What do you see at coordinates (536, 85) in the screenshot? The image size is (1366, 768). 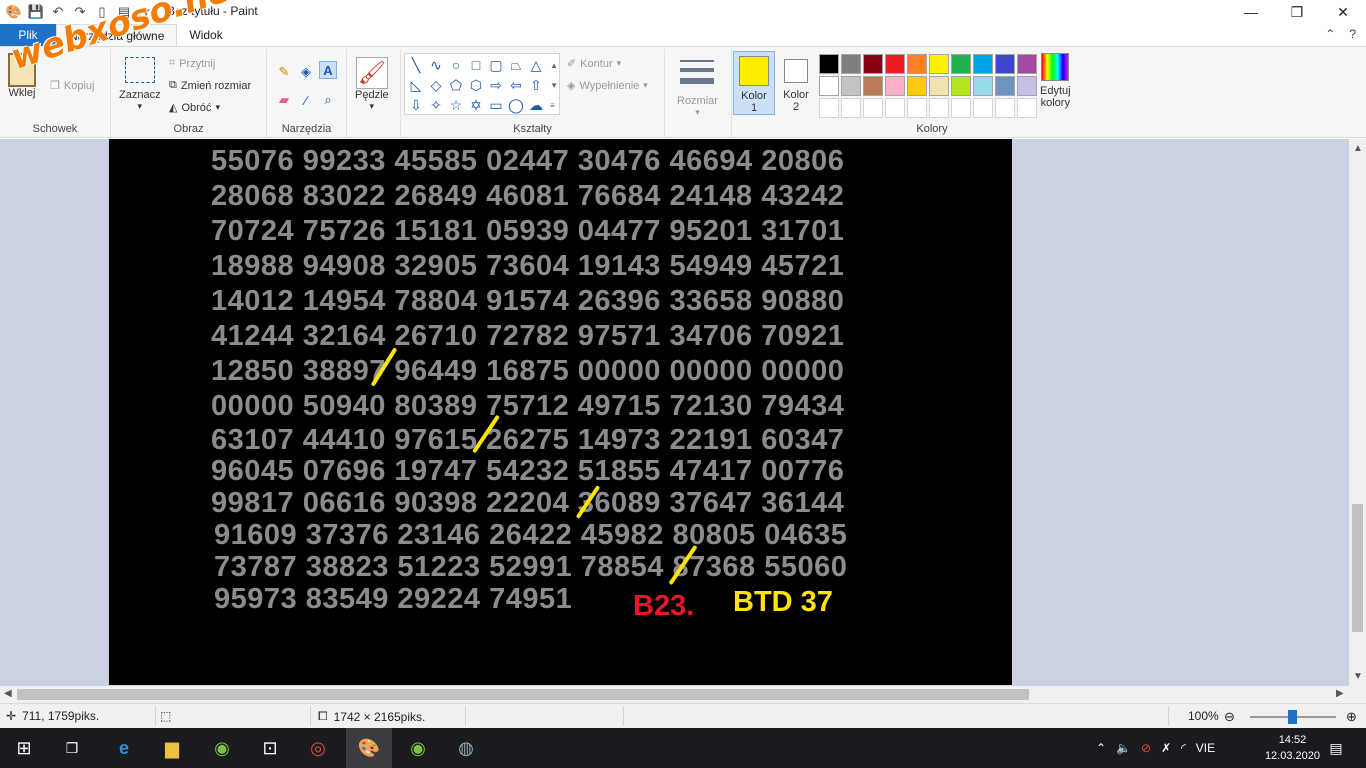 I see `up-arrow-shape-icon: ⇧` at bounding box center [536, 85].